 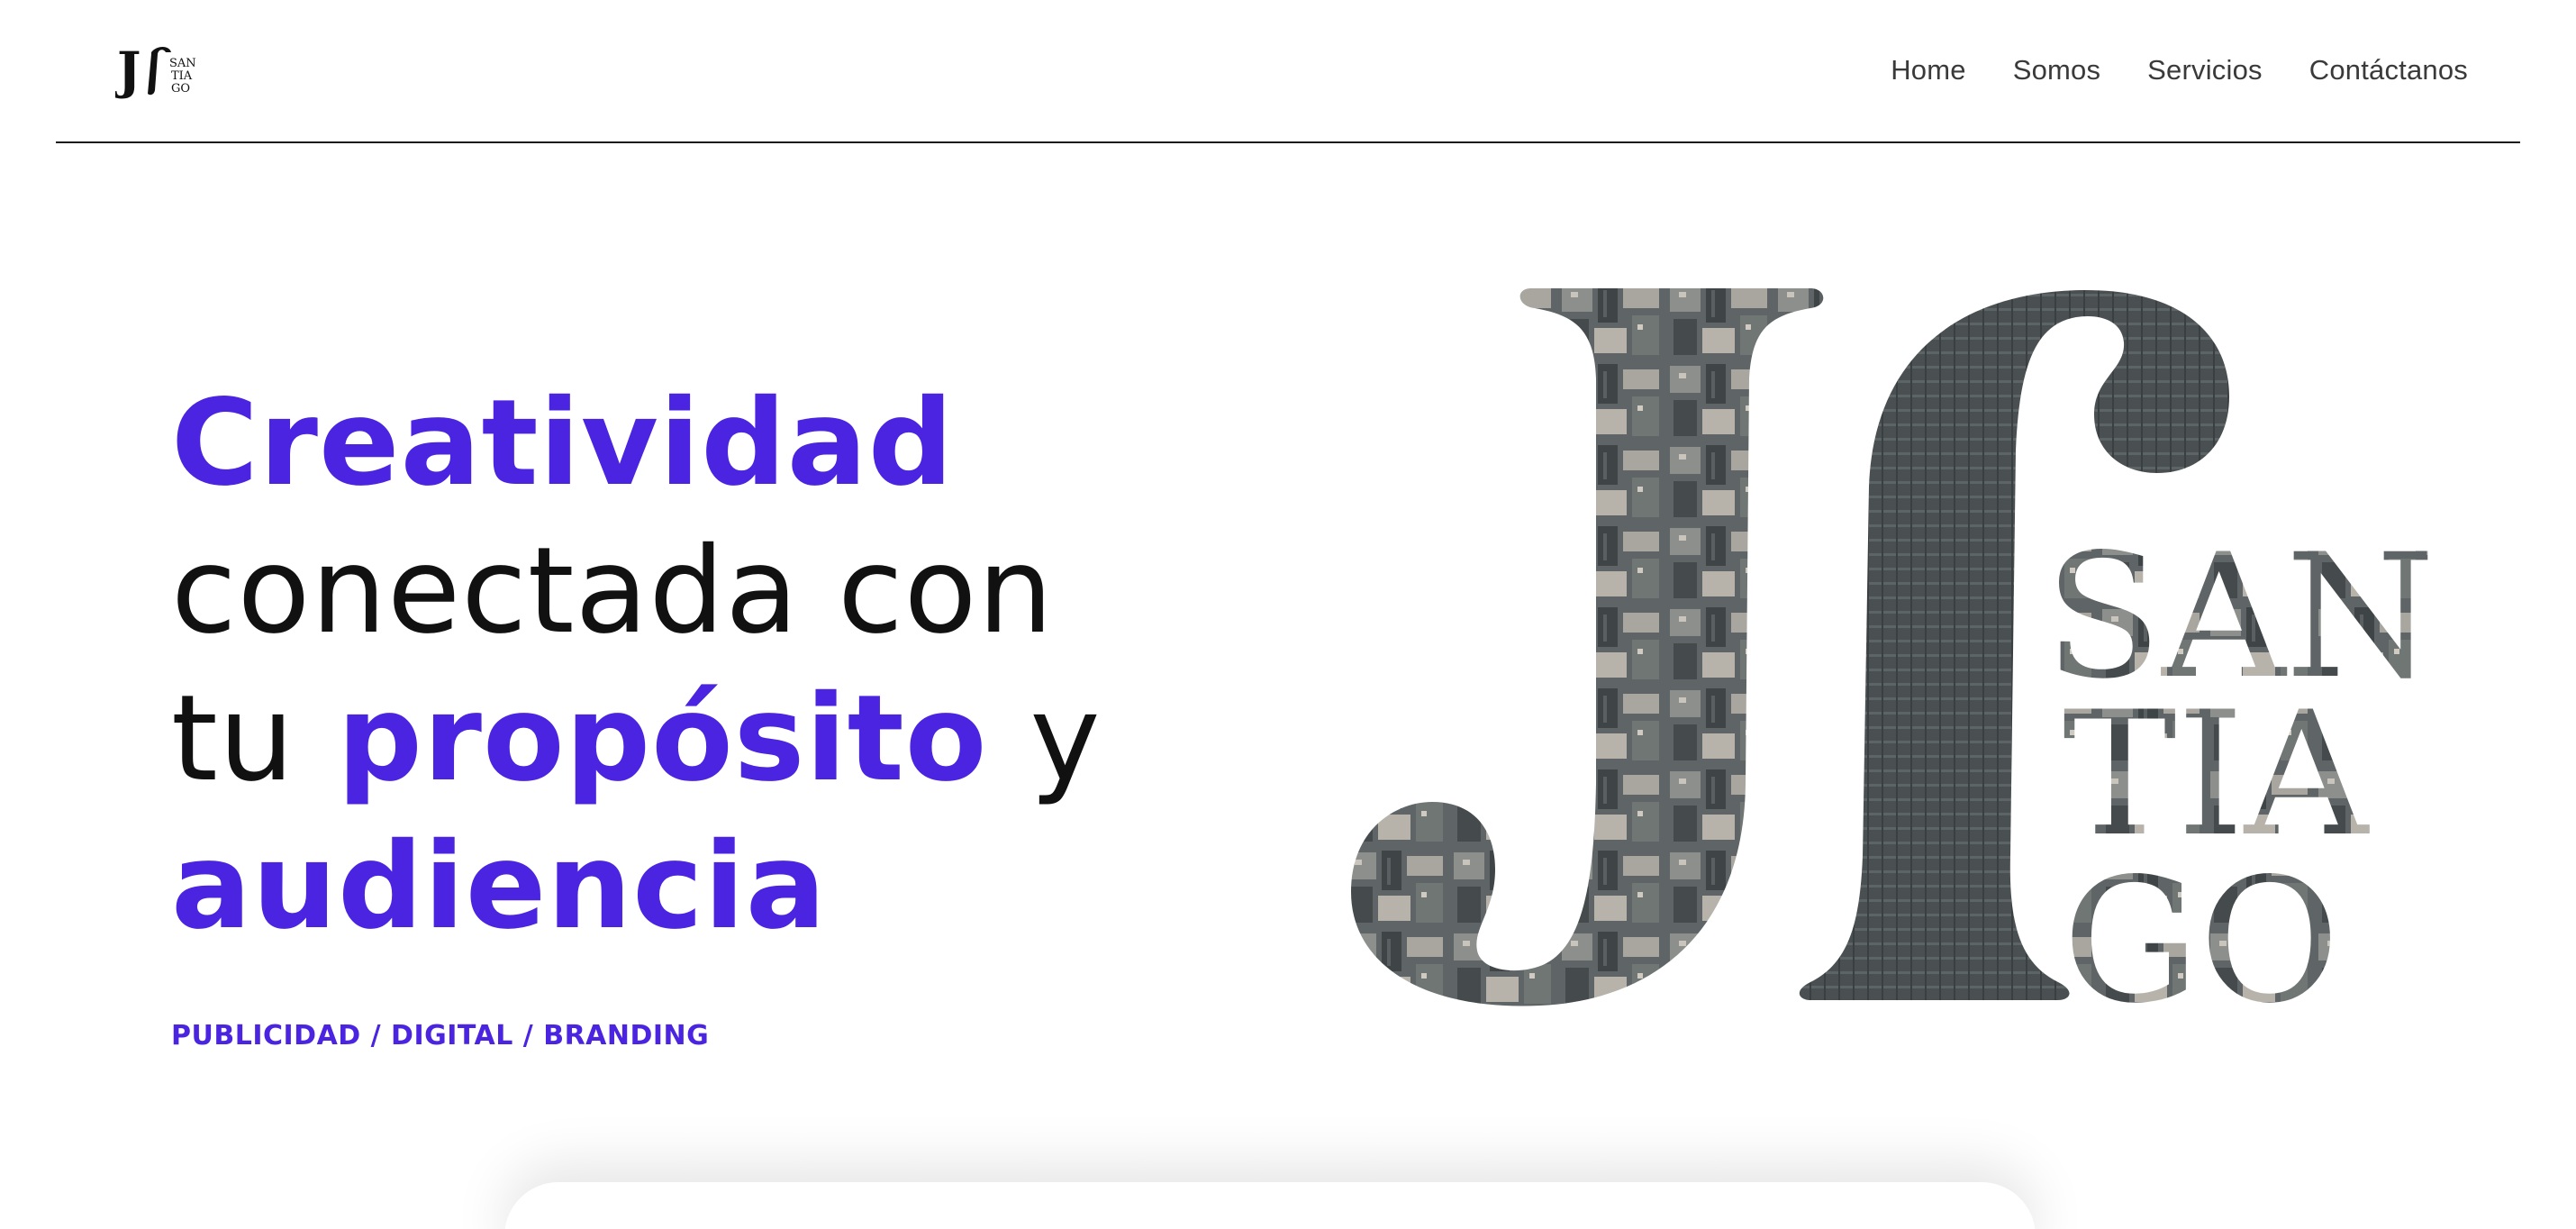 I want to click on jf-logo-icon: J SAN TIA GO, so click(x=155, y=70).